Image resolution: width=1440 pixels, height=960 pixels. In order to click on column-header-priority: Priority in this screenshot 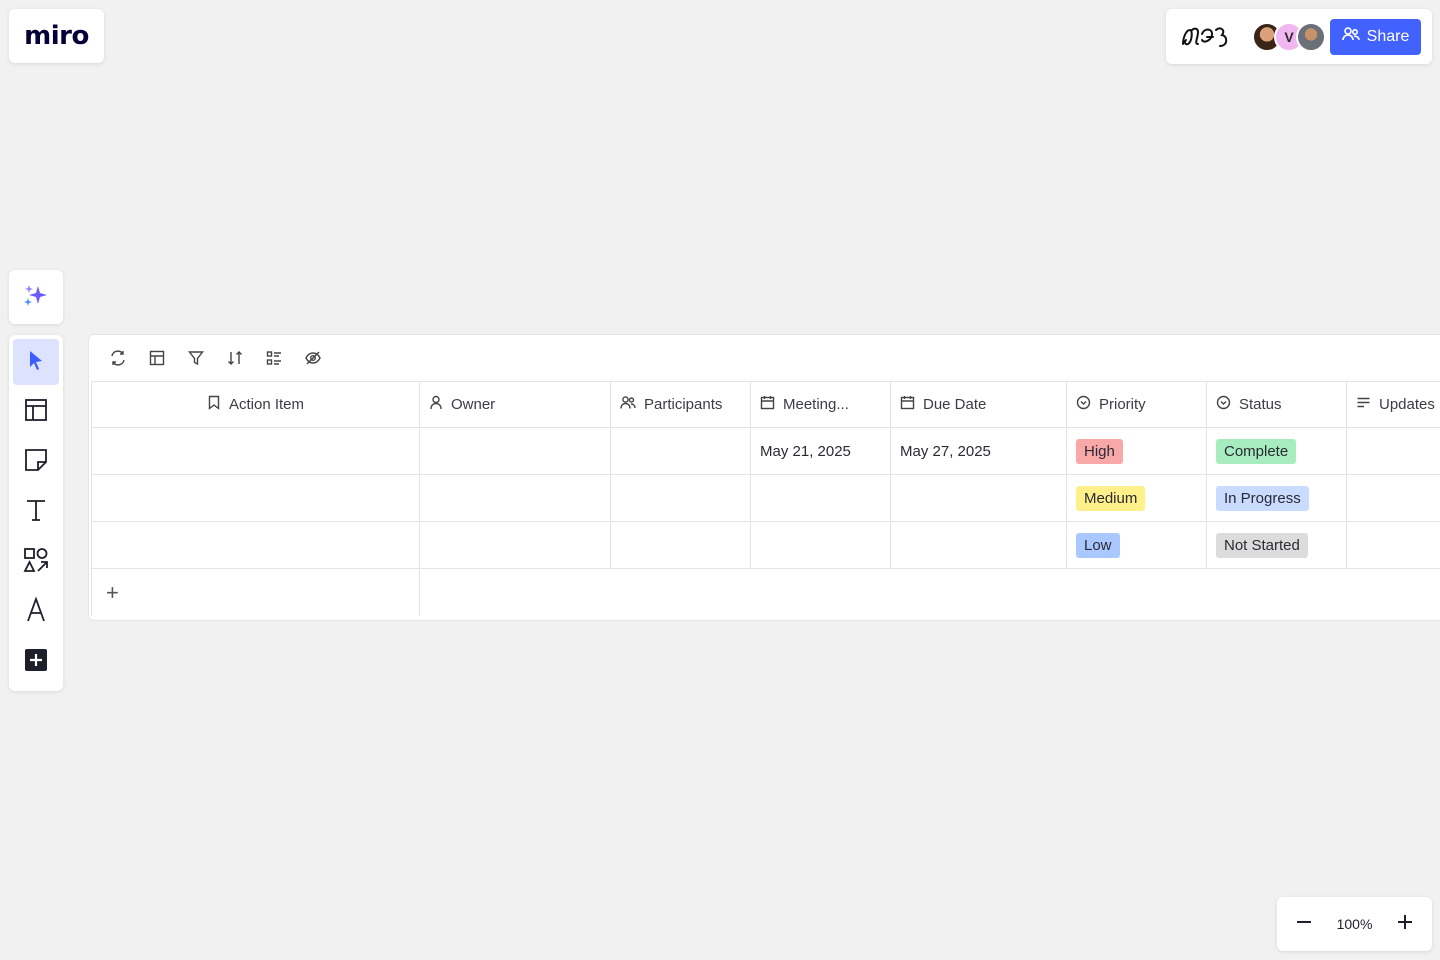, I will do `click(1137, 404)`.